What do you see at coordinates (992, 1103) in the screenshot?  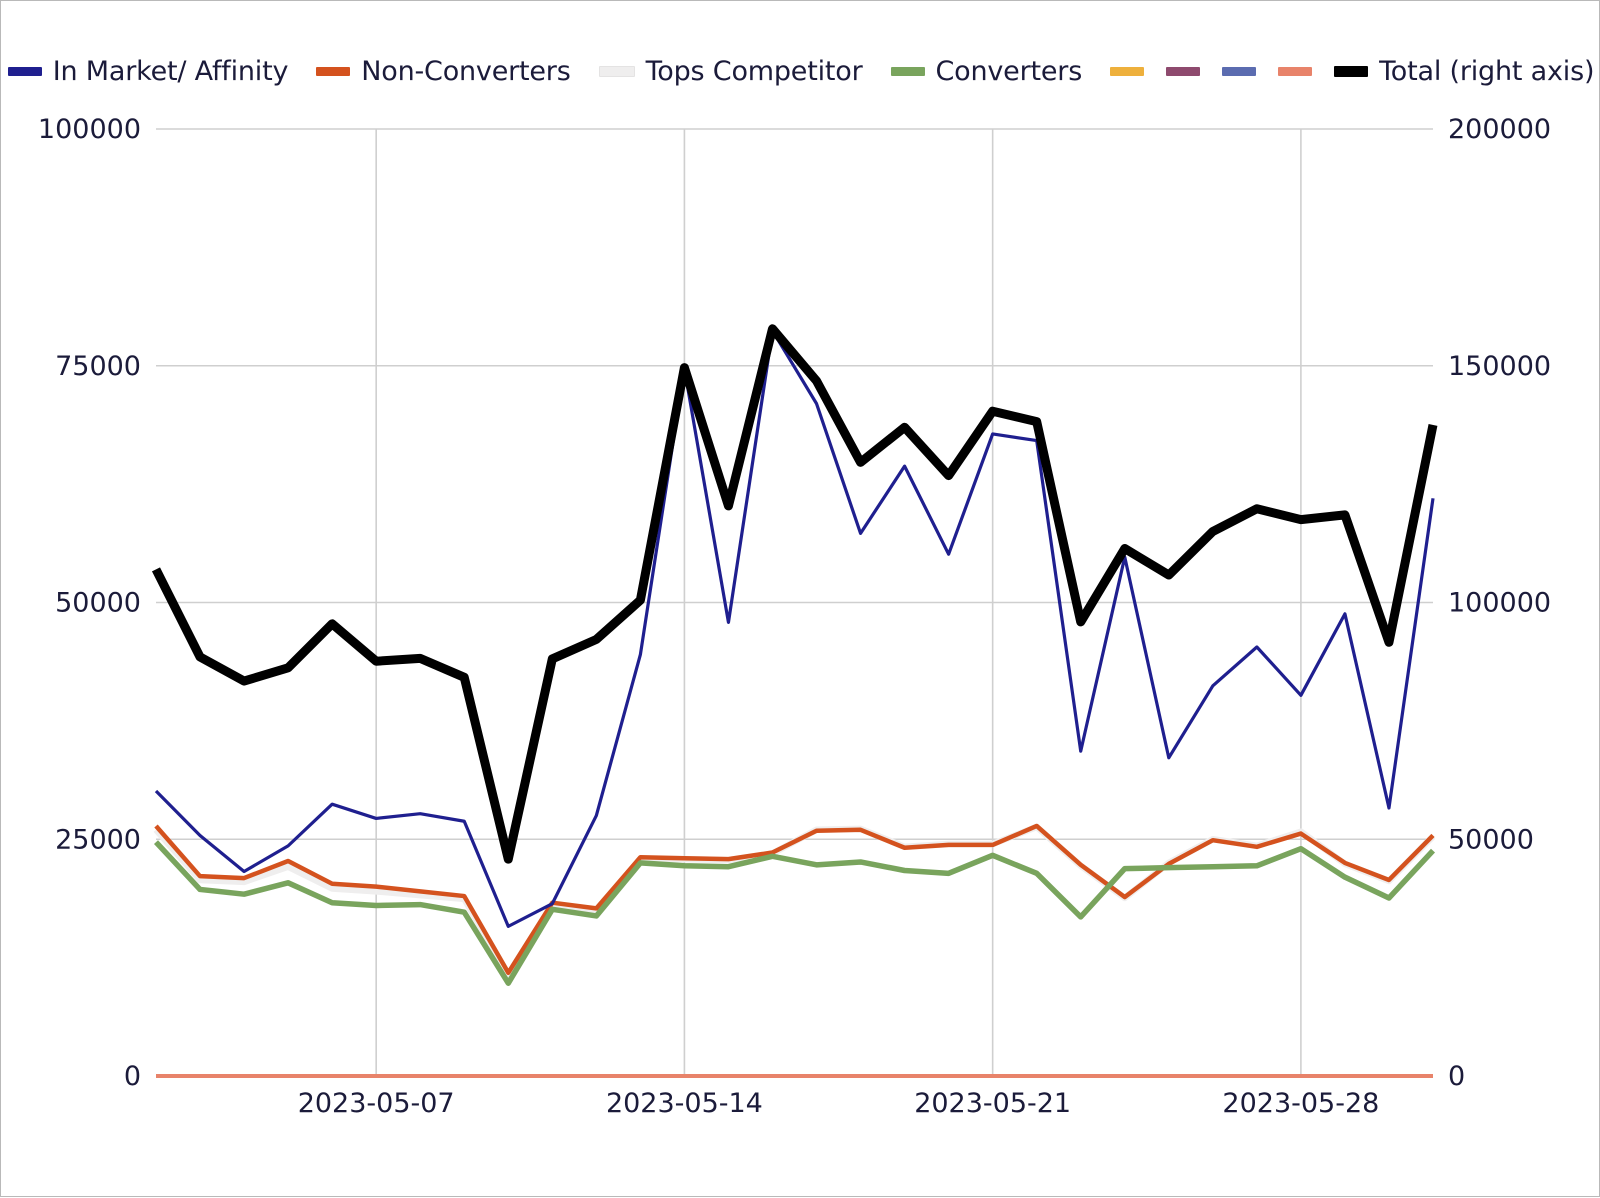 I see `x-axis-tick-label: 2023-05-21` at bounding box center [992, 1103].